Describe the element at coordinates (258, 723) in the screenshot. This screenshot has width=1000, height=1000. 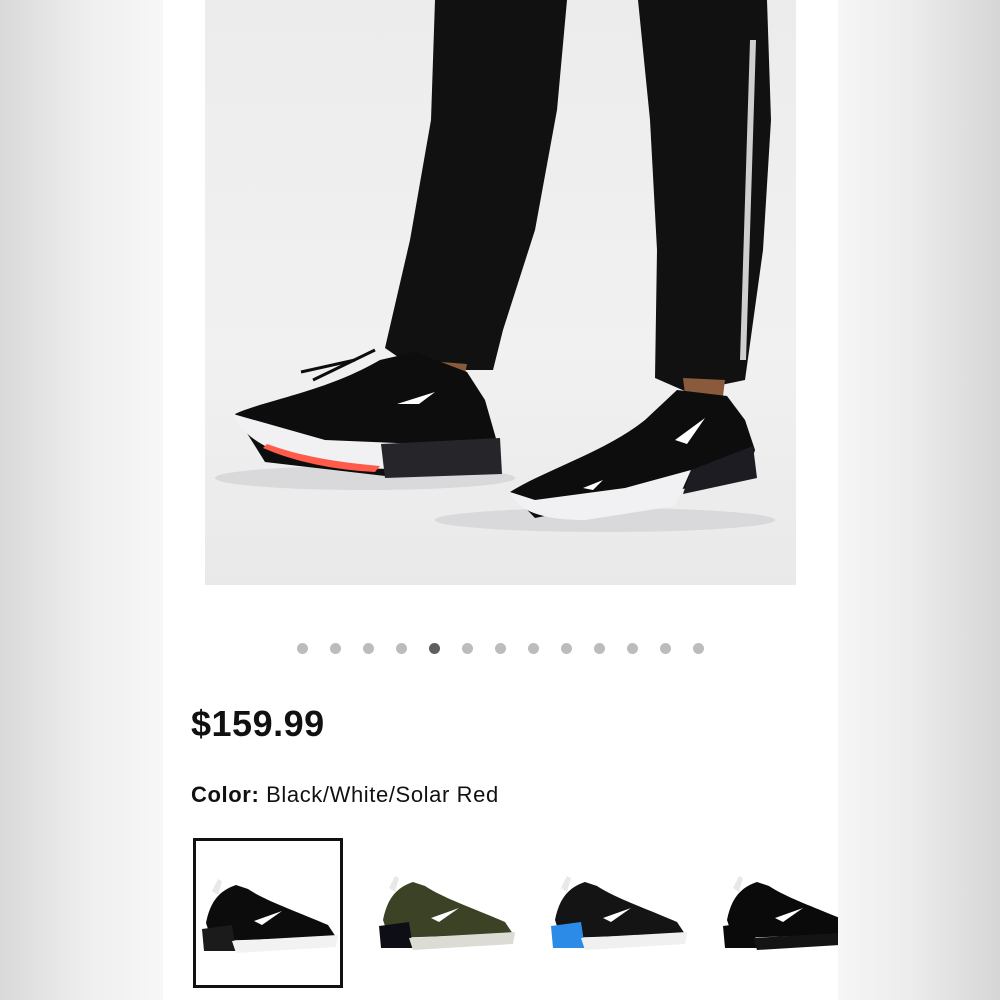
I see `product-price: $159.99` at that location.